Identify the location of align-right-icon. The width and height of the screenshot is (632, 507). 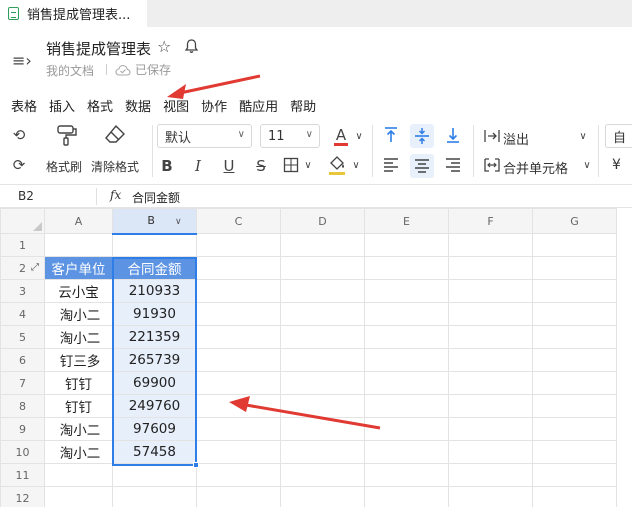
(453, 165).